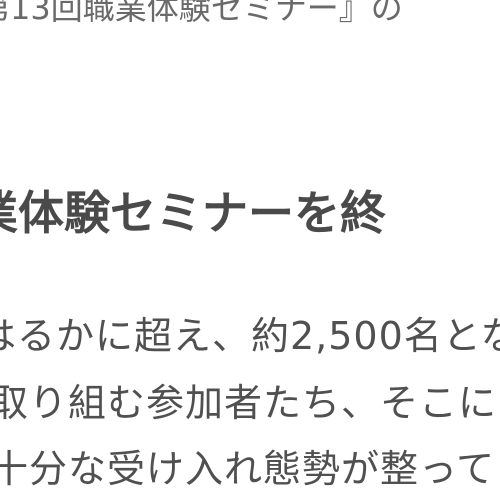  I want to click on body-text-line-3: 十分な受け入れ態勢が整って, so click(248, 469).